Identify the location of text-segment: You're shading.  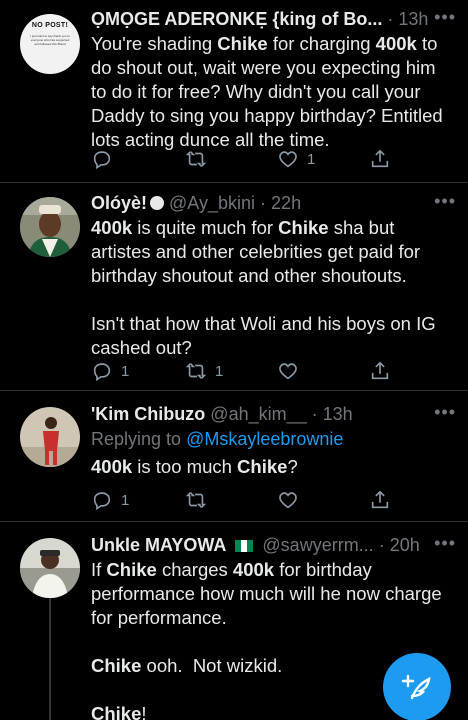
(154, 43).